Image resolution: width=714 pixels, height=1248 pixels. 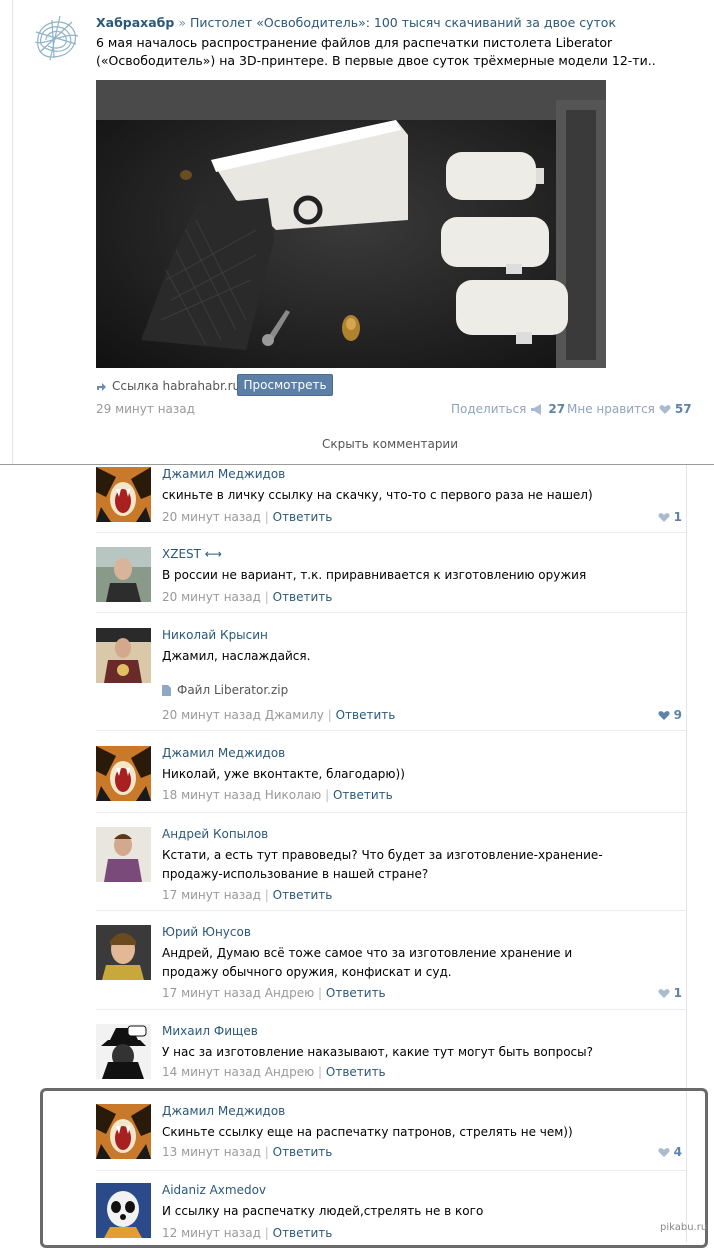 I want to click on like-button: Мне нравится 57, so click(x=629, y=409).